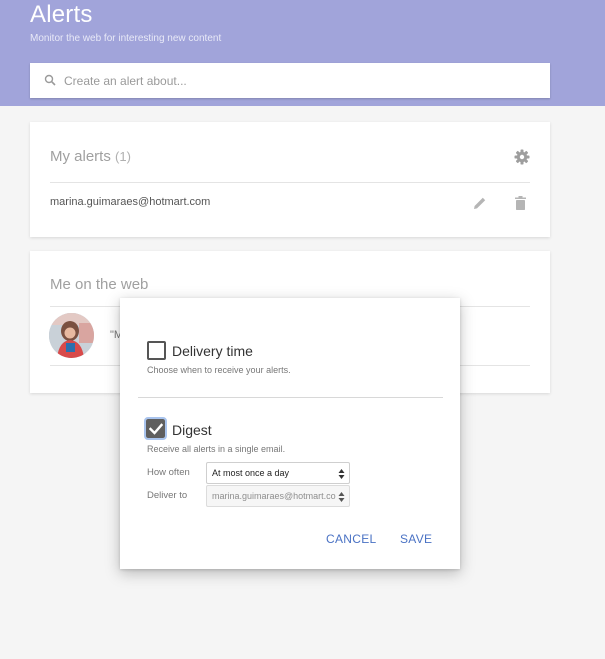 The height and width of the screenshot is (659, 605). I want to click on dialog-divider, so click(290, 397).